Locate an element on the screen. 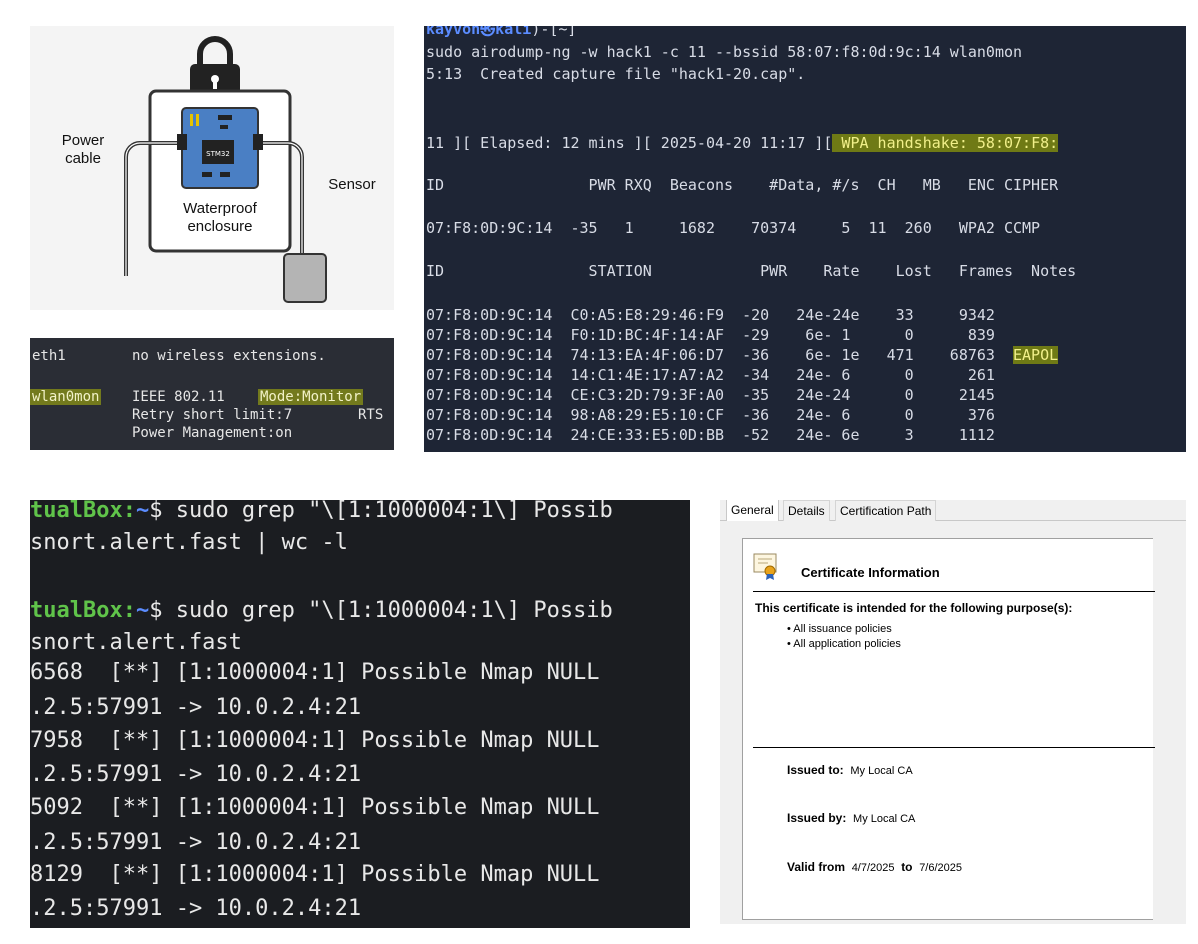  sensor-box is located at coordinates (305, 278).